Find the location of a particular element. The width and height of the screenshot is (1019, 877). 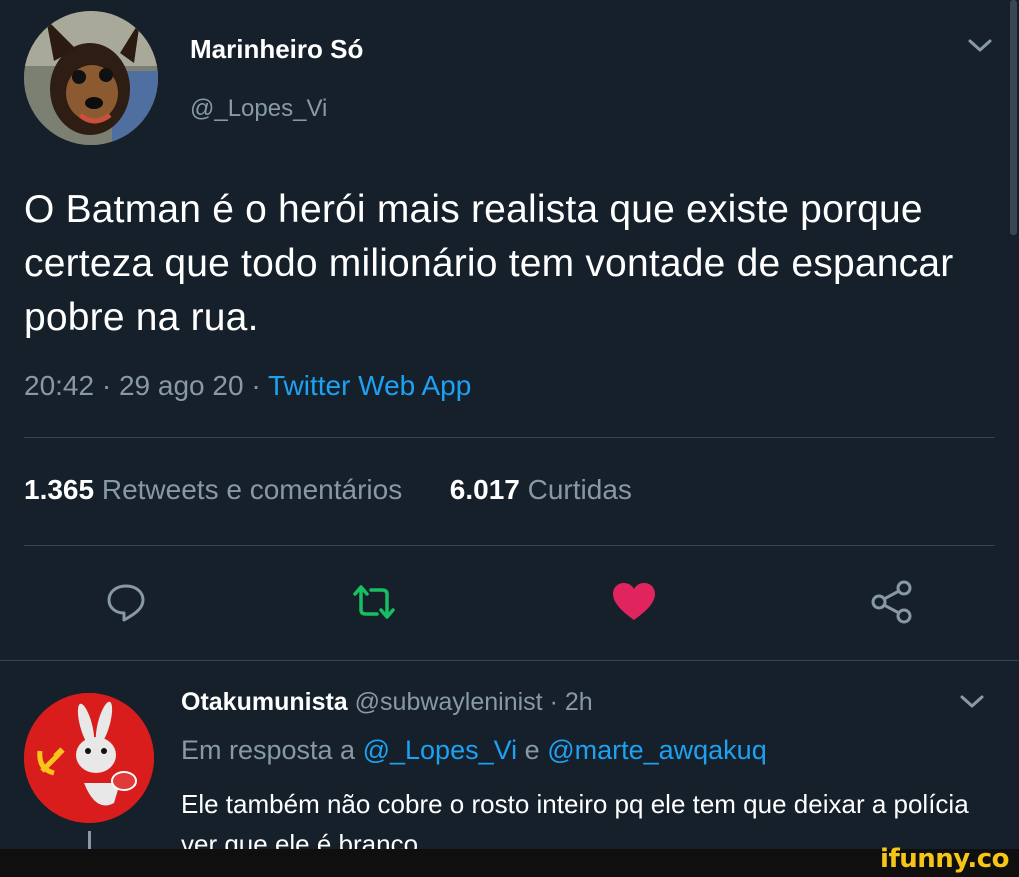

tweet-time: 20:42 is located at coordinates (59, 385).